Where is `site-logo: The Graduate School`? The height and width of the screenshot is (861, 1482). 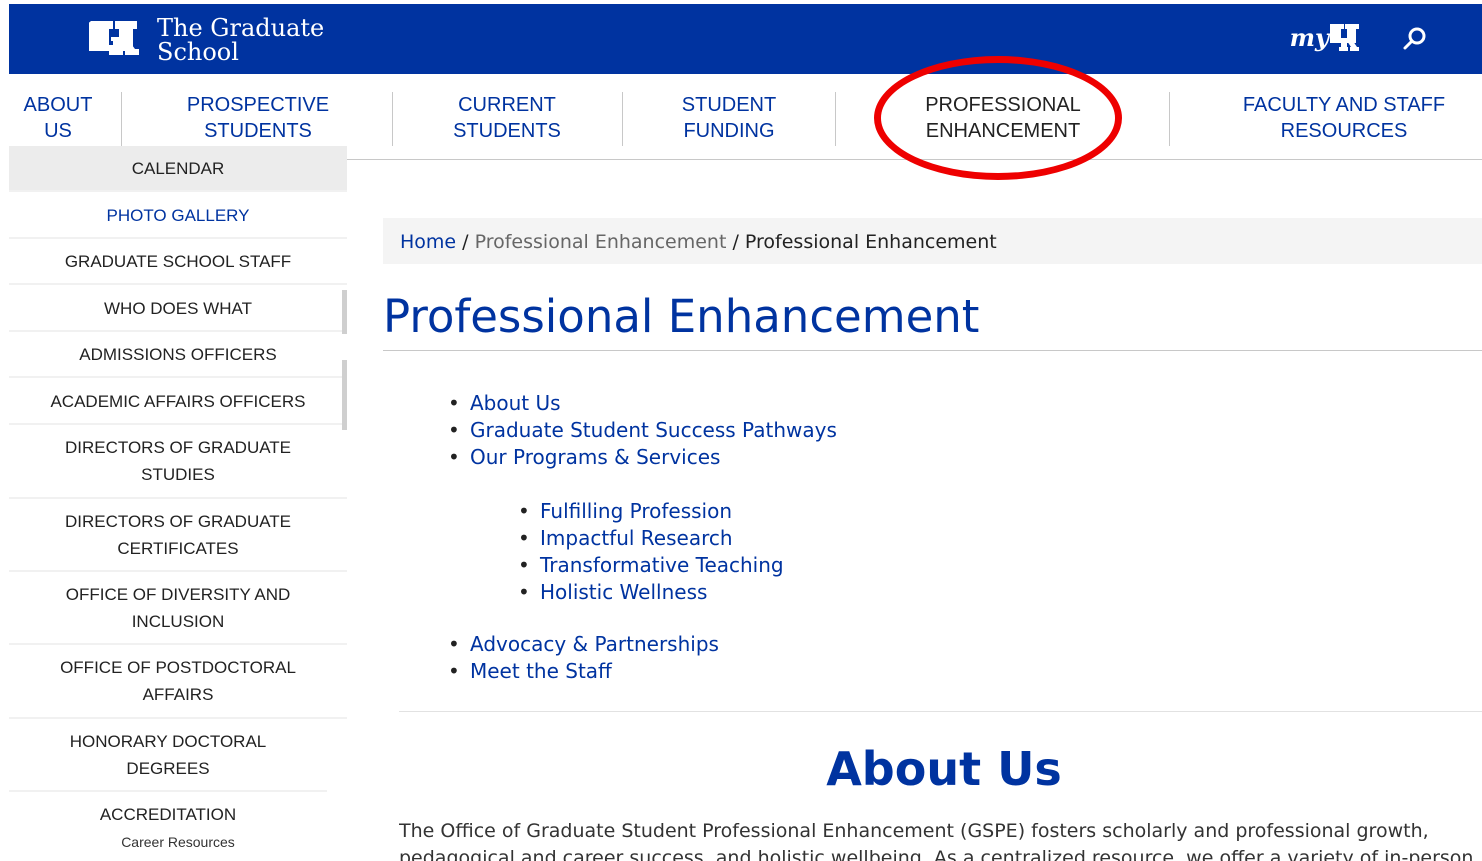 site-logo: The Graduate School is located at coordinates (203, 40).